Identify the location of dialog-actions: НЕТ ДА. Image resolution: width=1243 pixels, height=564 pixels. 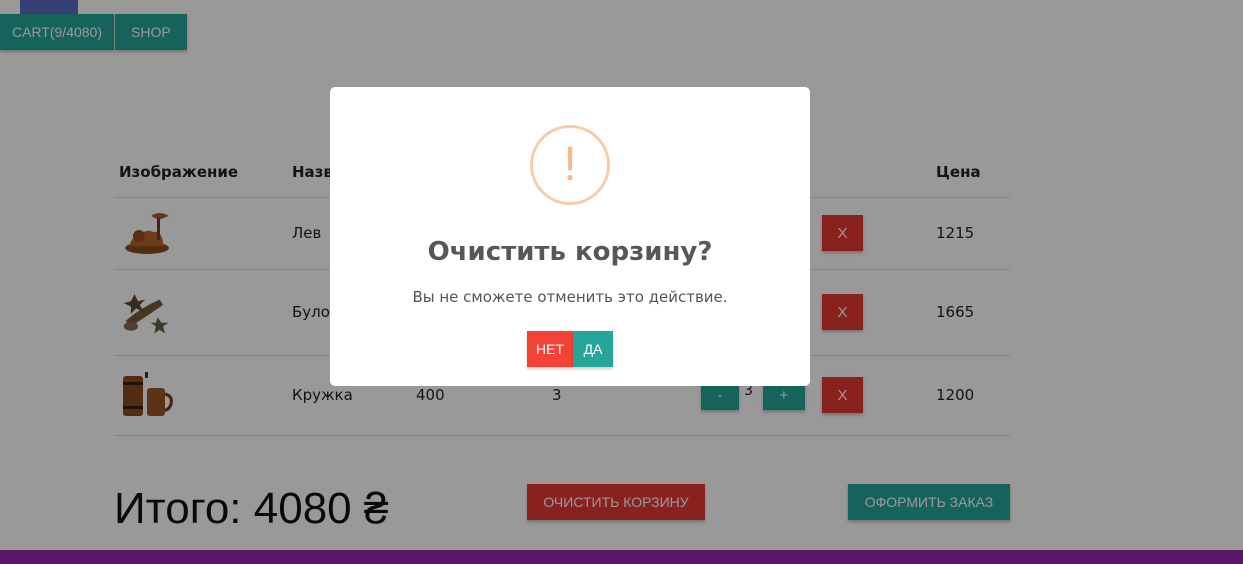
(570, 349).